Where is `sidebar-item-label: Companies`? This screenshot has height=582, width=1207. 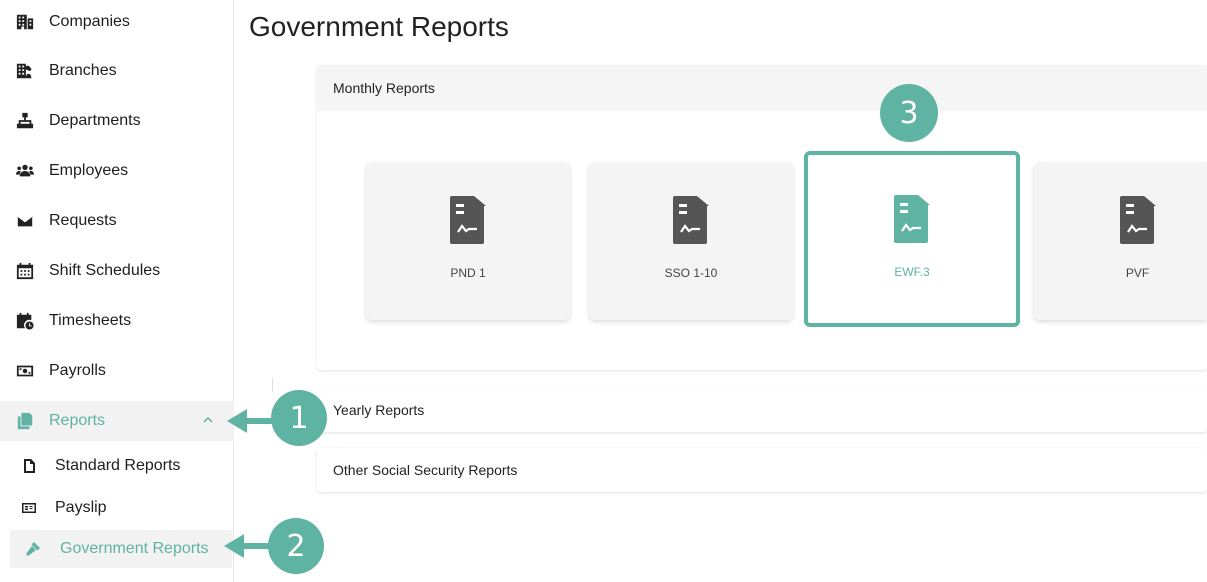 sidebar-item-label: Companies is located at coordinates (89, 21).